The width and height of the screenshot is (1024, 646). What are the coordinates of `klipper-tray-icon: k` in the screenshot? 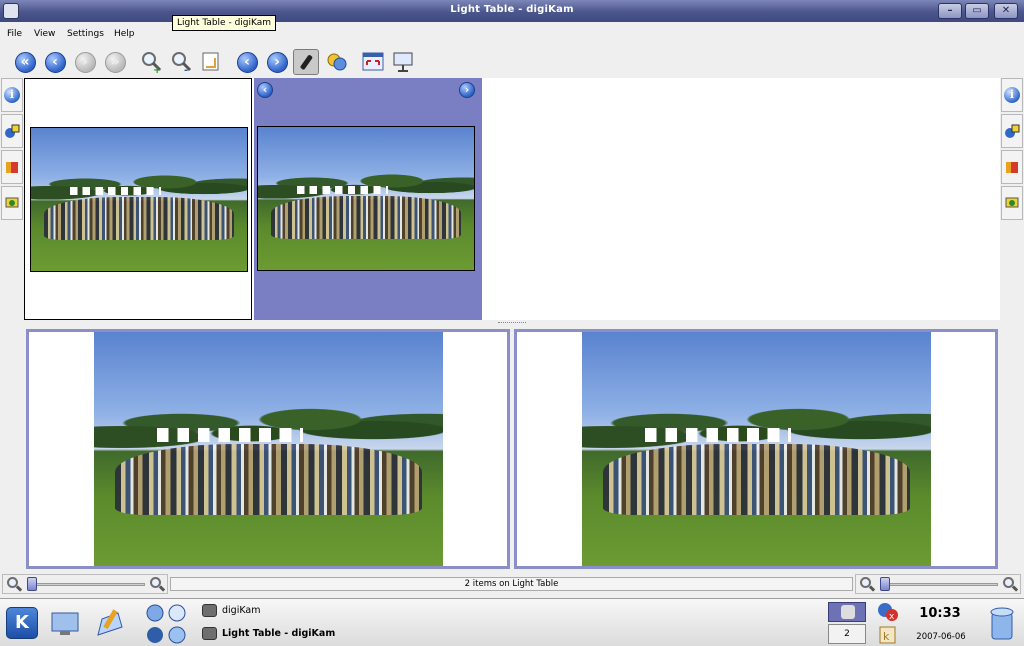 It's located at (888, 635).